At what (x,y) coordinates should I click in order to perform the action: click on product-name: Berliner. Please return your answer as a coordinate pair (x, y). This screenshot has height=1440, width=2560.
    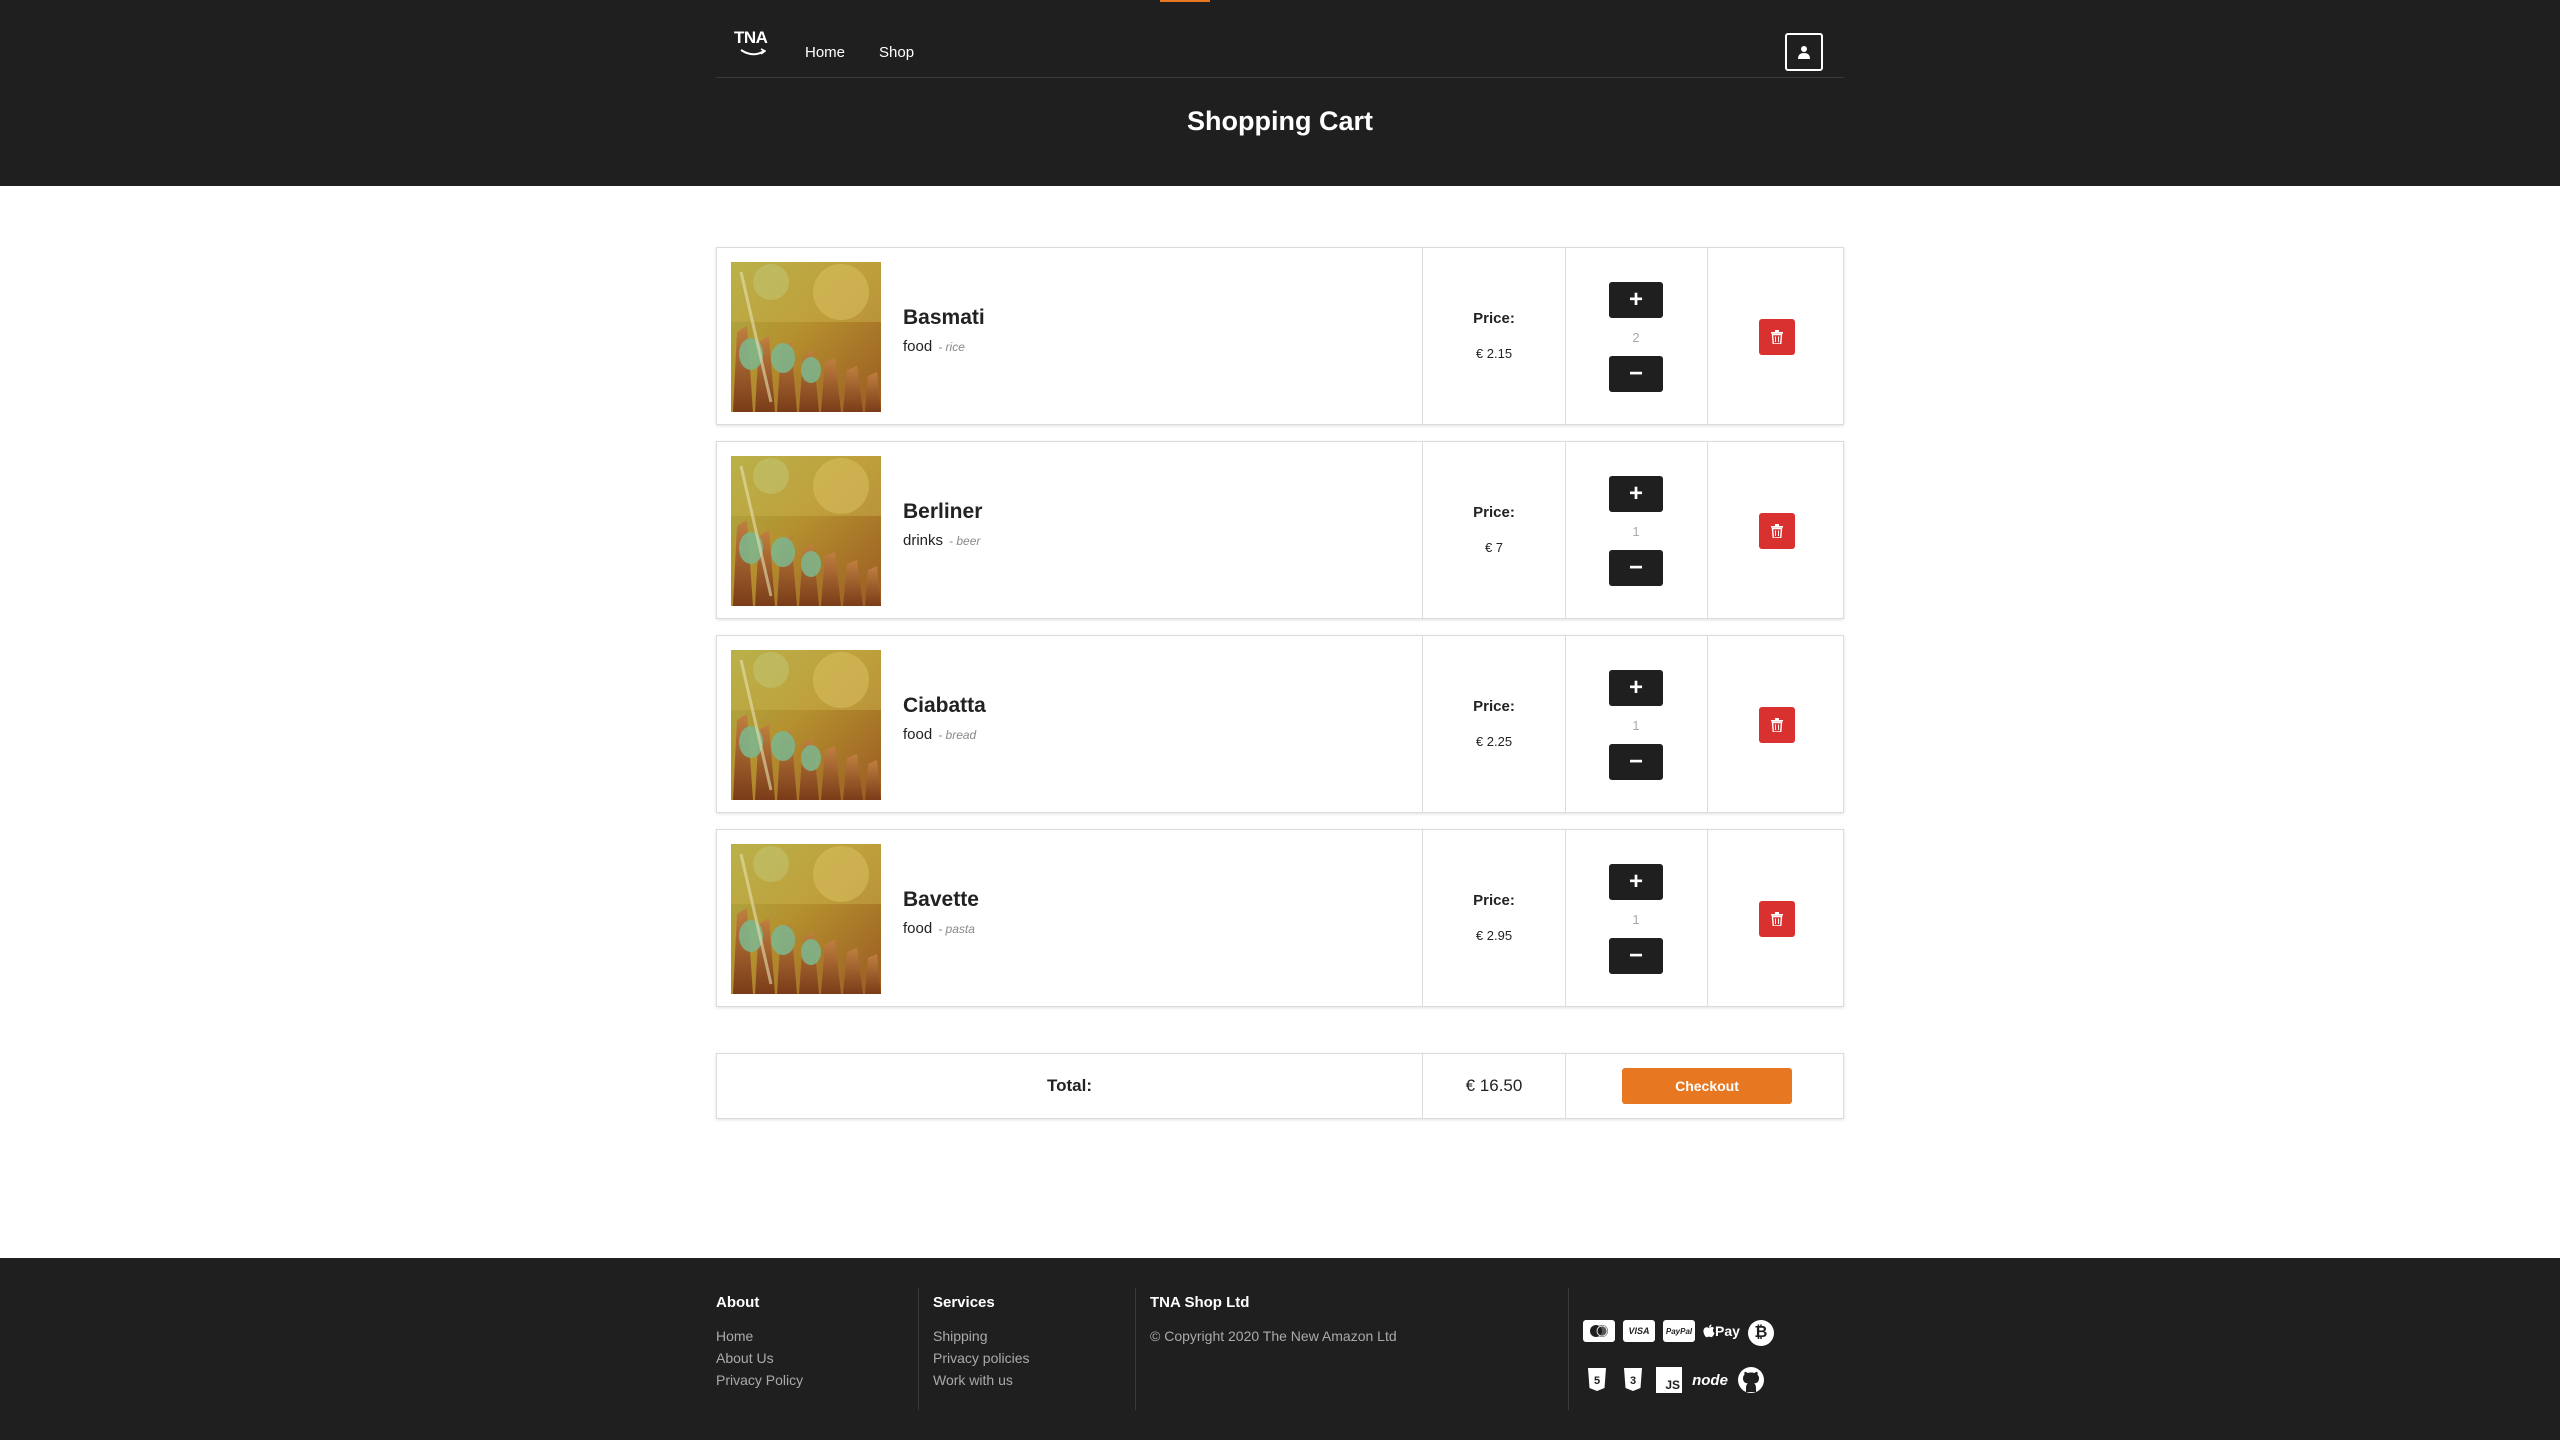
    Looking at the image, I should click on (942, 512).